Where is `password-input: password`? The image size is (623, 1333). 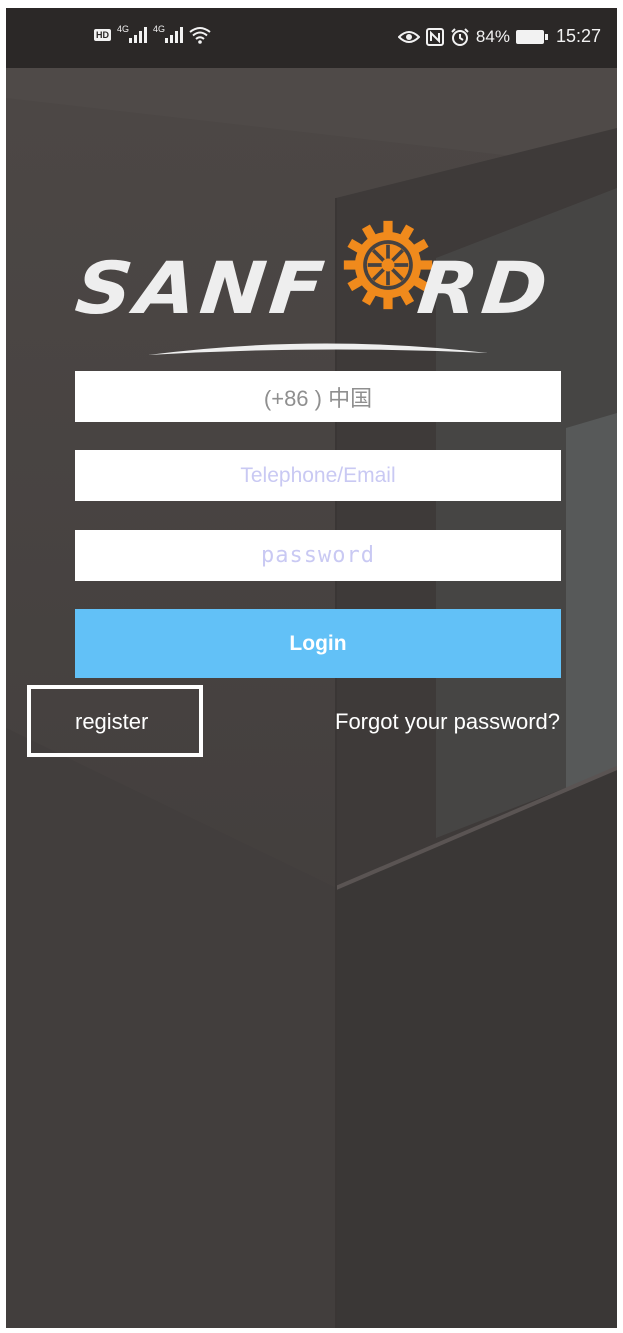 password-input: password is located at coordinates (318, 555).